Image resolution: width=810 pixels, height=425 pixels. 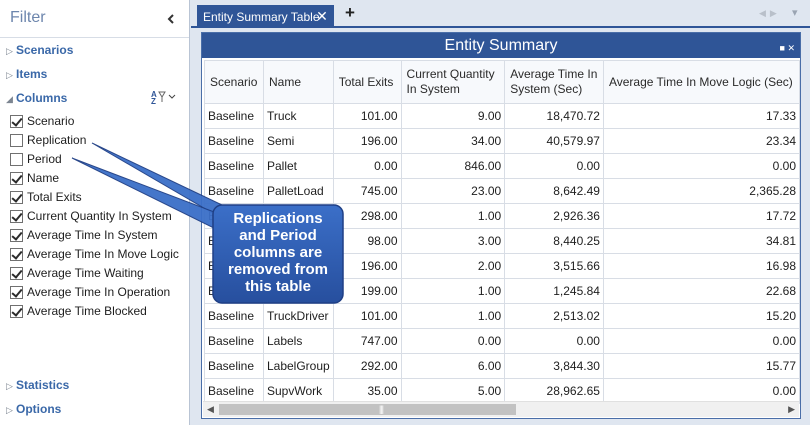 I want to click on table-row: Baseline SupvWork 35.00 5.00 28,962.65 0.00, so click(x=502, y=391).